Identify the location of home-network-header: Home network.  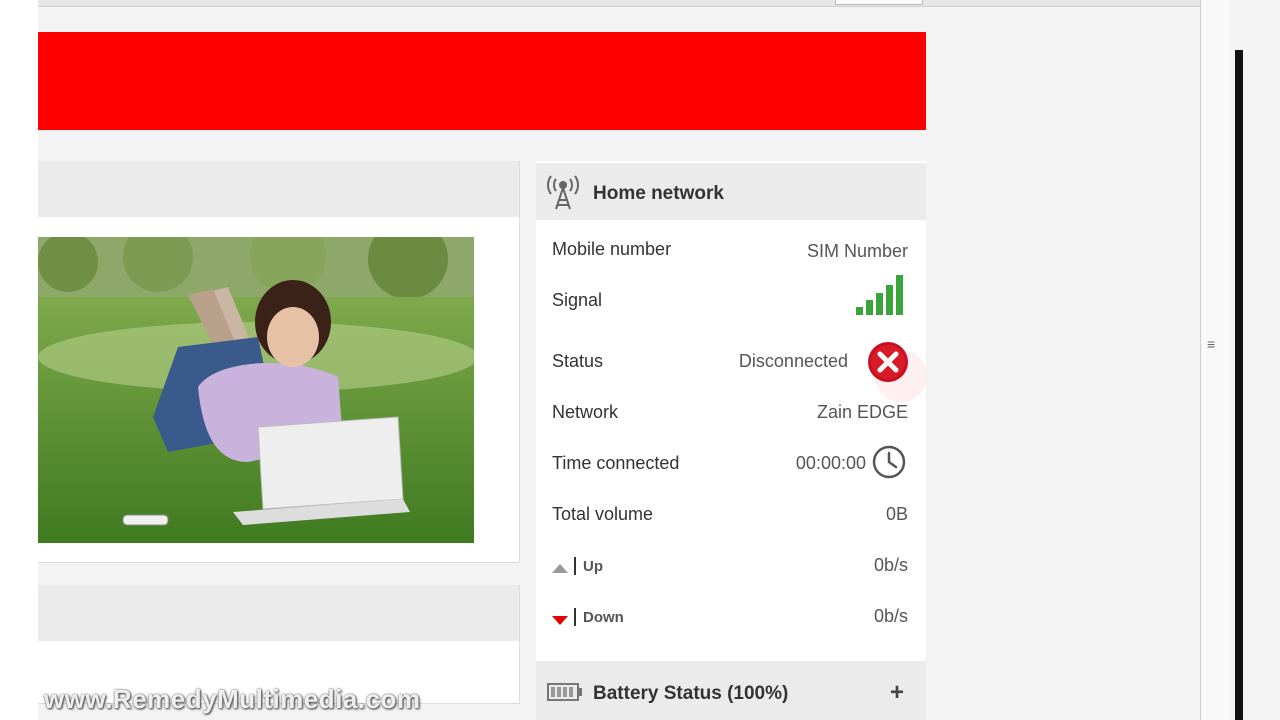
(731, 191).